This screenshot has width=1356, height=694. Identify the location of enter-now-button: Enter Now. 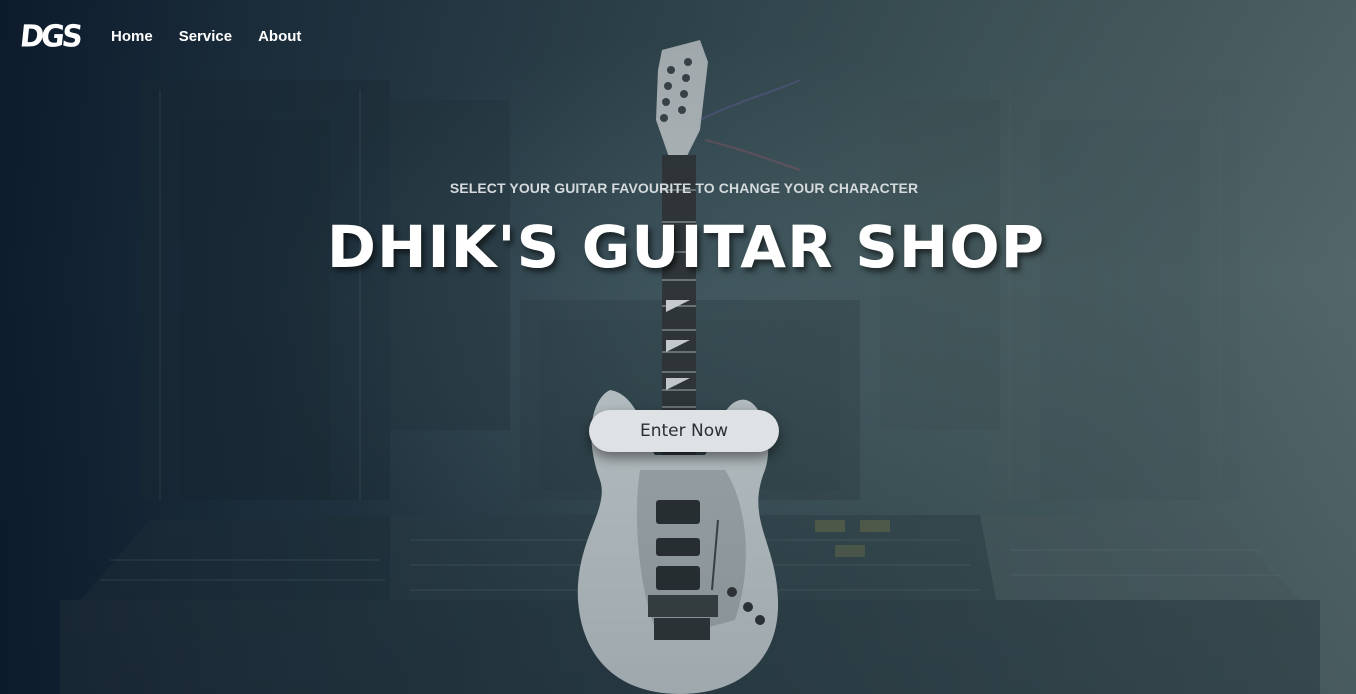
(684, 431).